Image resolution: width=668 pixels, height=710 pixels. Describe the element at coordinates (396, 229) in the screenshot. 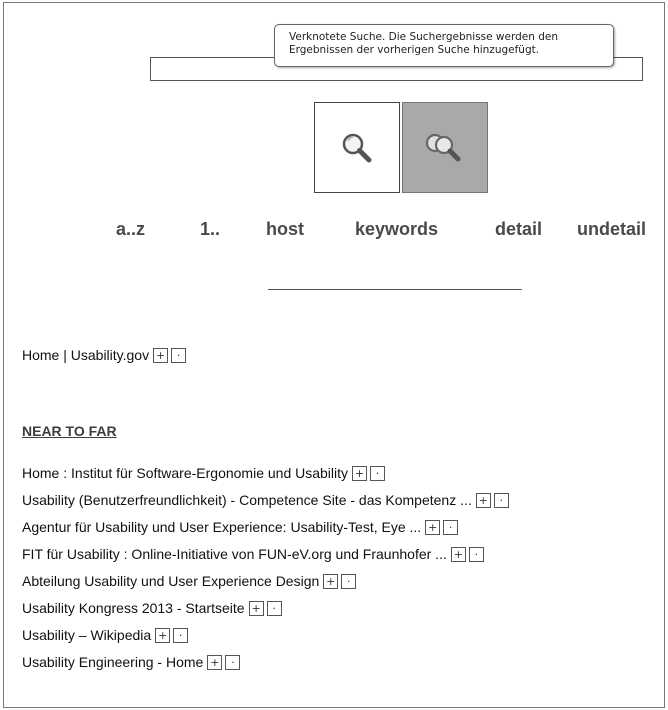

I see `sort-keywords-link: keywords` at that location.